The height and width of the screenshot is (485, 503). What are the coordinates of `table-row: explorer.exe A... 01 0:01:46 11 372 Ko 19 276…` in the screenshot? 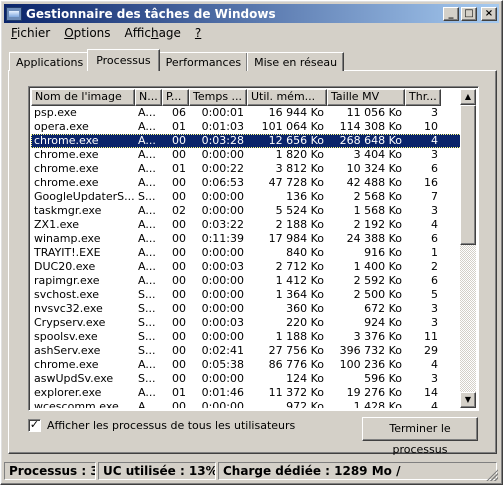 It's located at (246, 393).